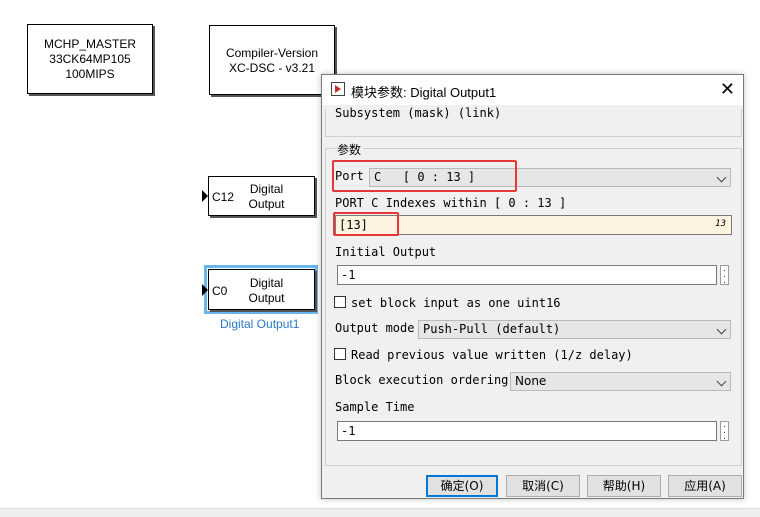 The height and width of the screenshot is (517, 760). What do you see at coordinates (223, 197) in the screenshot?
I see `port-label-c12: C12` at bounding box center [223, 197].